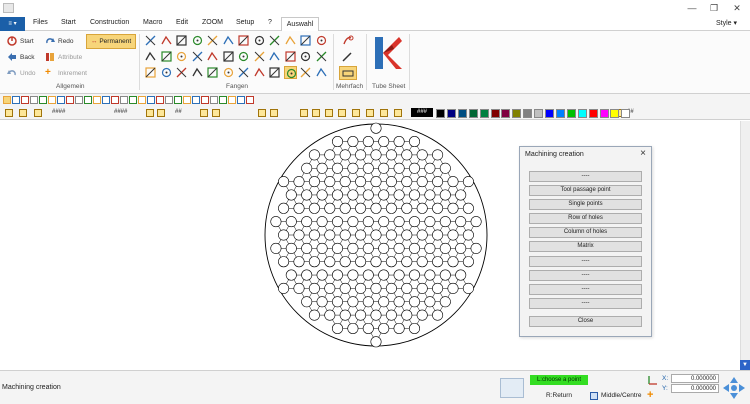 The image size is (750, 404). What do you see at coordinates (585, 246) in the screenshot?
I see `matrix-button: Matrix` at bounding box center [585, 246].